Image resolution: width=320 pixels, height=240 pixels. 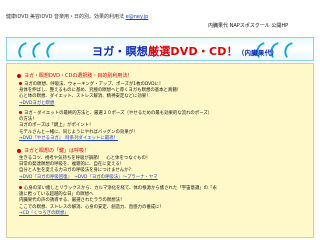 What do you see at coordinates (193, 51) in the screenshot?
I see `page-title-highlight: 厳選DVD・CD！` at bounding box center [193, 51].